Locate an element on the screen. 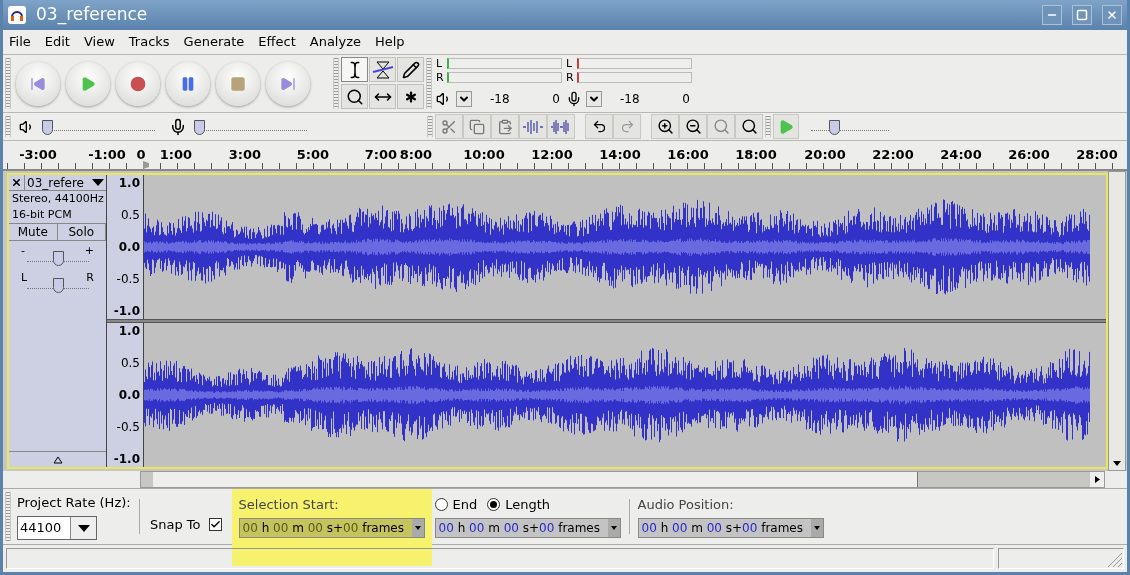 This screenshot has height=575, width=1130. skip-to-start-button is located at coordinates (38, 83).